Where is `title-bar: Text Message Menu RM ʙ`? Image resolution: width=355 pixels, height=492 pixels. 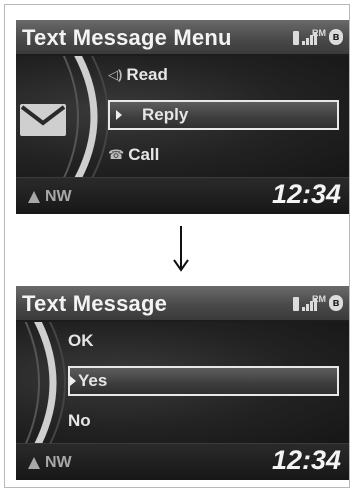
title-bar: Text Message Menu RM ʙ is located at coordinates (182, 38).